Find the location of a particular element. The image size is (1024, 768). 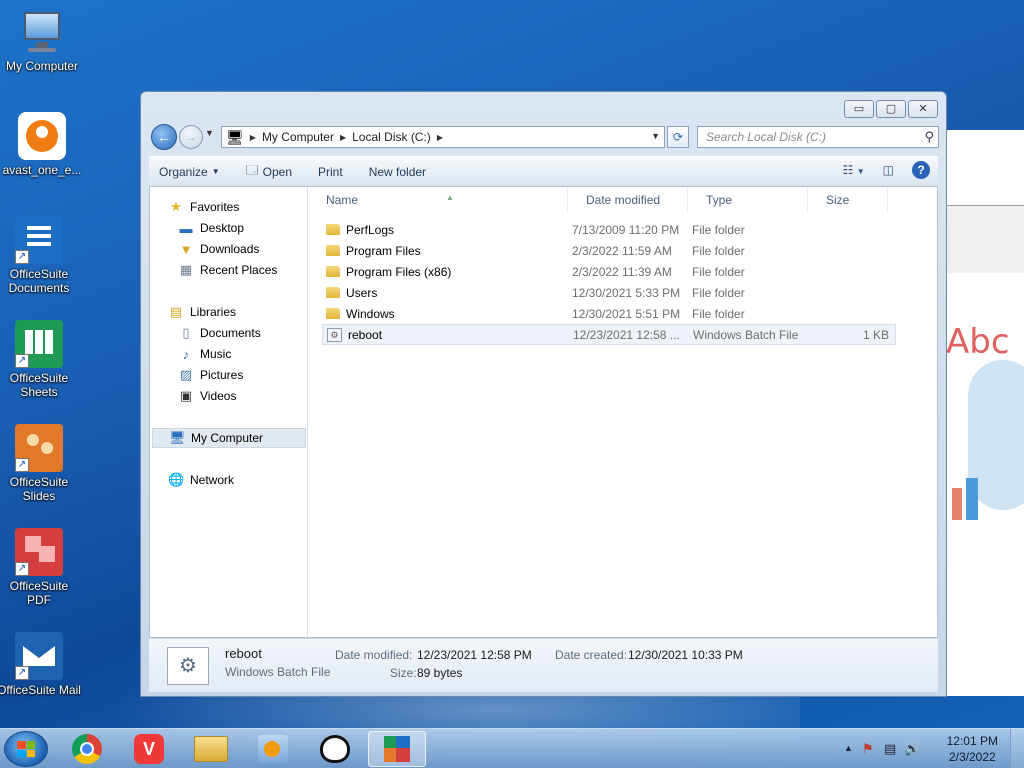

close-button: ✕ is located at coordinates (923, 109).